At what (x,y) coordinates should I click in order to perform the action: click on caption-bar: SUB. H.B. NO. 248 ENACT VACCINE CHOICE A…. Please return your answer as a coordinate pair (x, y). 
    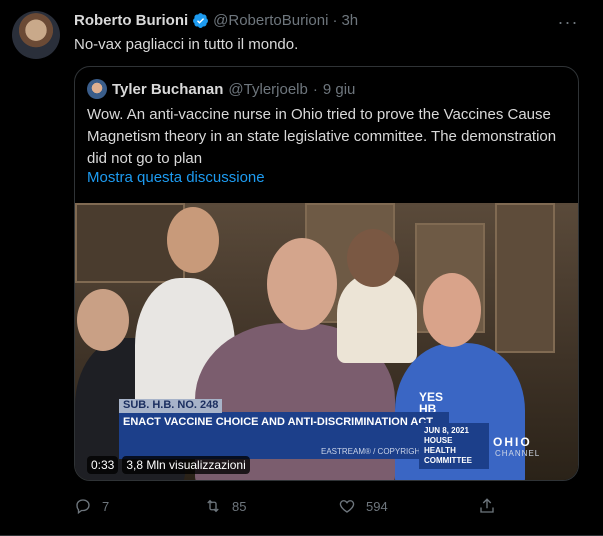
    Looking at the image, I should click on (284, 429).